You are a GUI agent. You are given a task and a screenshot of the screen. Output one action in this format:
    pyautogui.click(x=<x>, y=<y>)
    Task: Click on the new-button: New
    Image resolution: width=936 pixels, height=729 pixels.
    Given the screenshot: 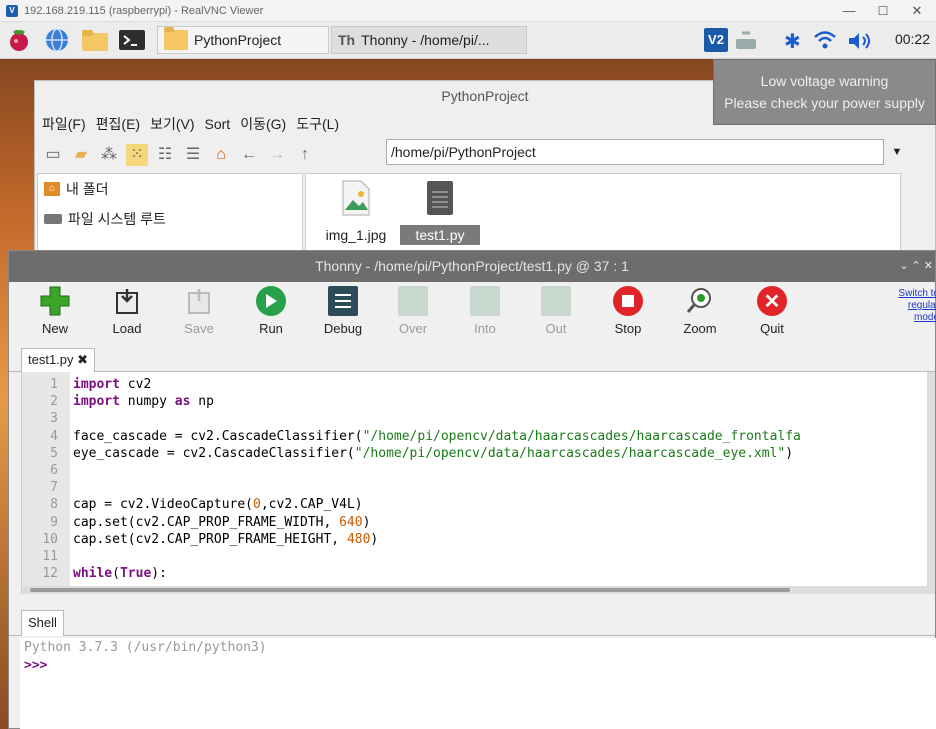 What is the action you would take?
    pyautogui.click(x=55, y=311)
    